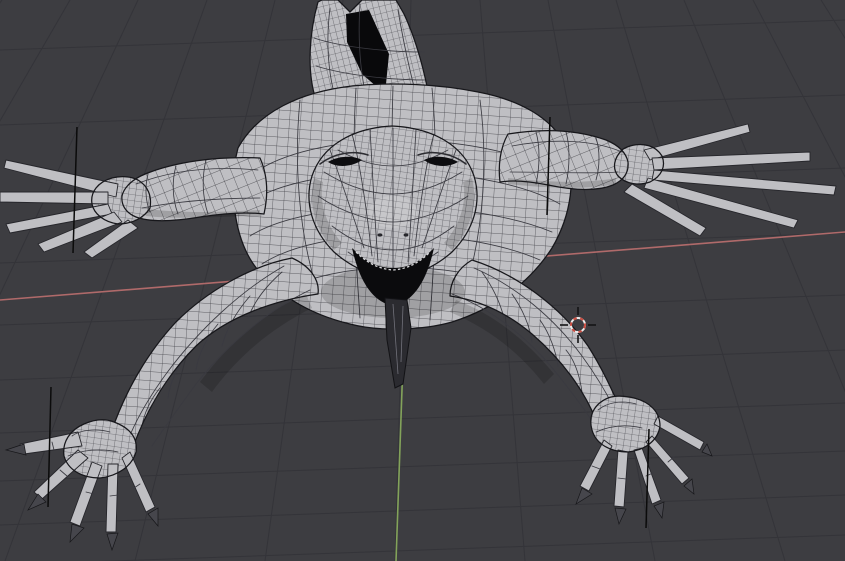 This screenshot has height=561, width=845. What do you see at coordinates (380, 235) in the screenshot?
I see `left-nostril` at bounding box center [380, 235].